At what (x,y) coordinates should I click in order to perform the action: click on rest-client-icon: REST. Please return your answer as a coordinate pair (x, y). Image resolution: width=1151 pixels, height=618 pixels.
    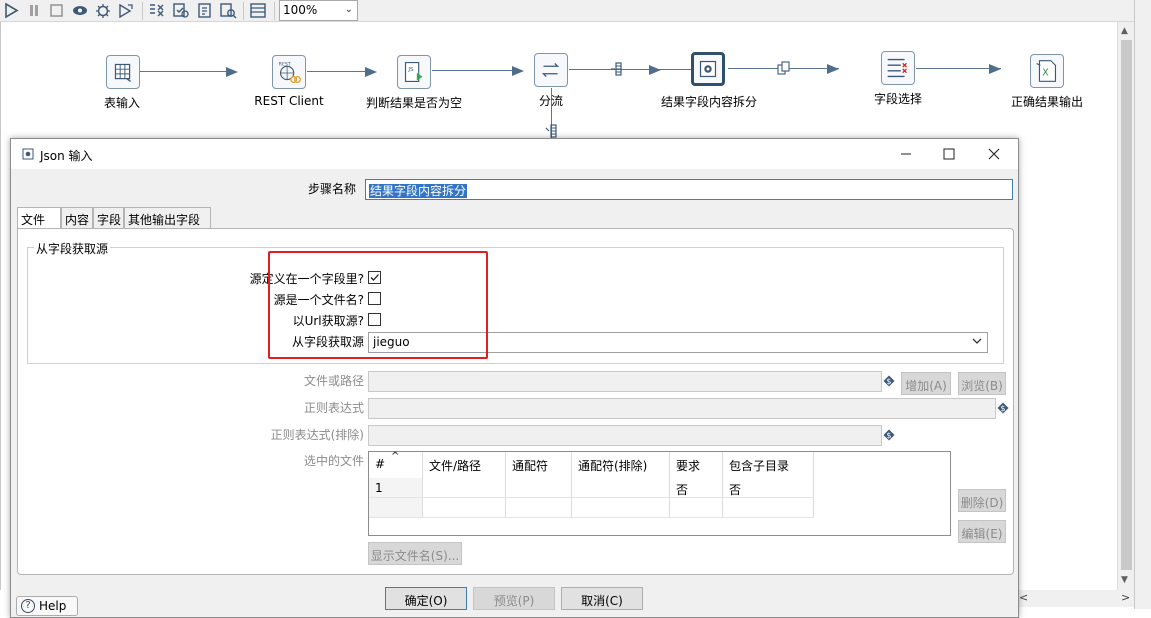
    Looking at the image, I should click on (290, 72).